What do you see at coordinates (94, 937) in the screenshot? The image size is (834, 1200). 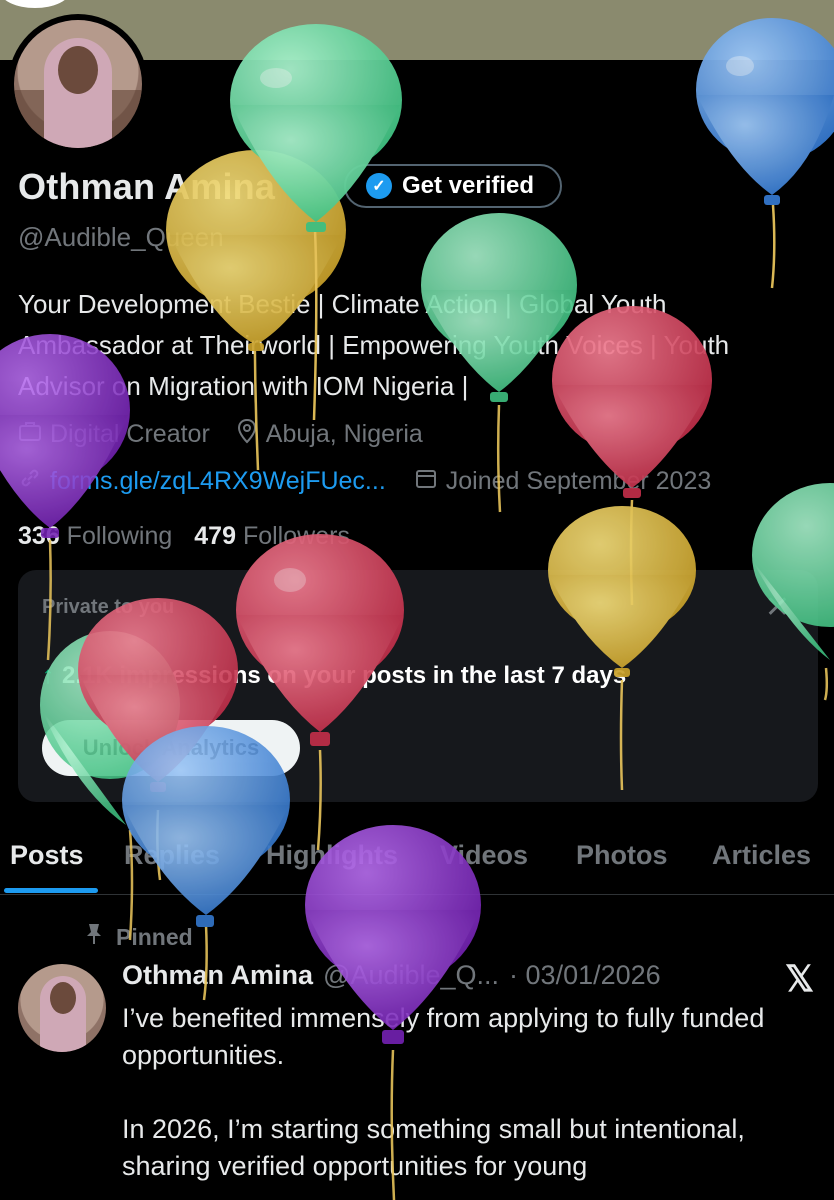 I see `pin-icon` at bounding box center [94, 937].